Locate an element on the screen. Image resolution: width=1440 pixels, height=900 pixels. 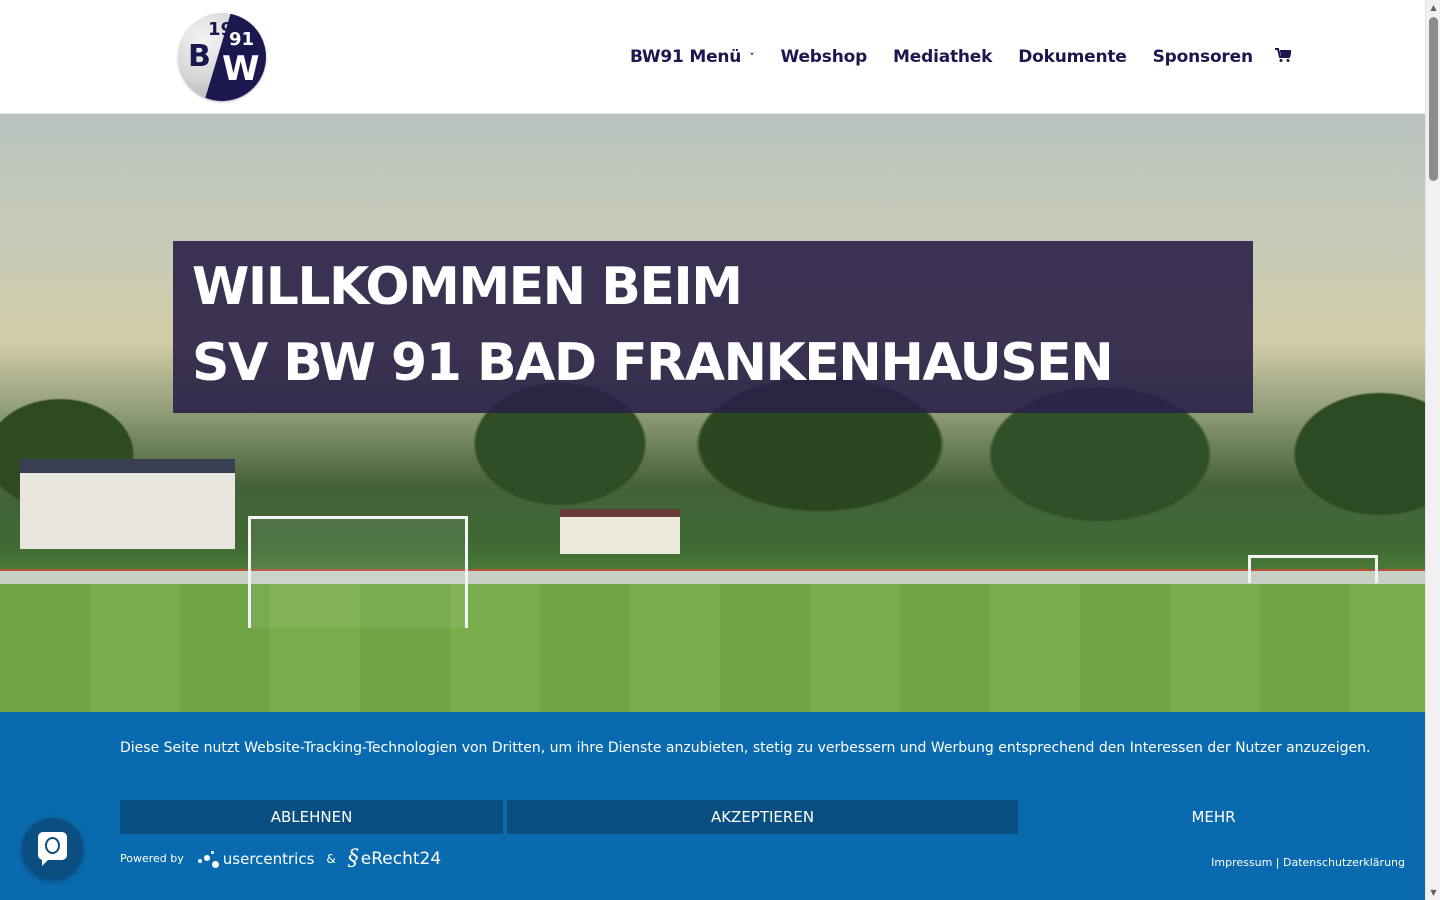
erecht24-logo: § eRecht24 is located at coordinates (394, 858).